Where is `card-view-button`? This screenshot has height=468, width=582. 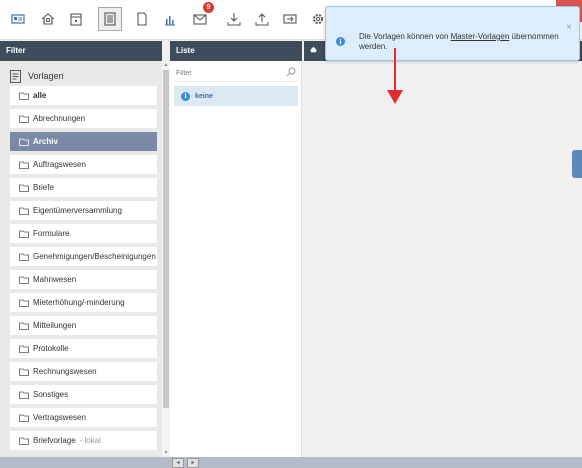
card-view-button is located at coordinates (18, 19).